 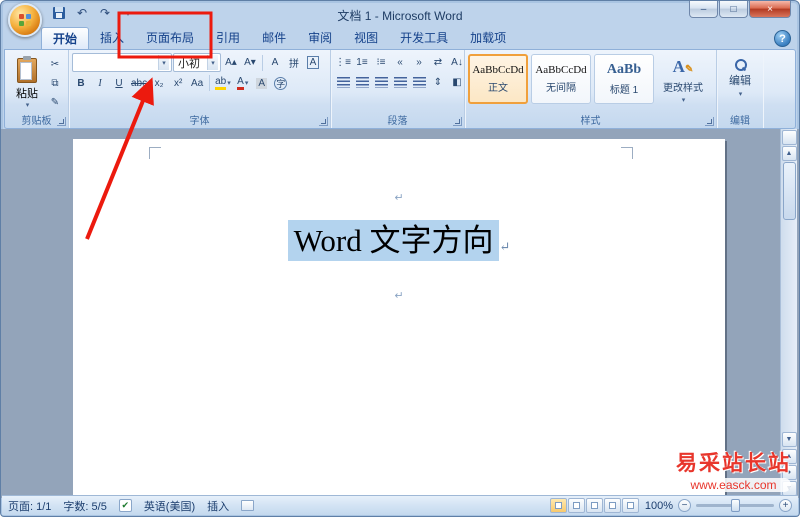 What do you see at coordinates (122, 62) in the screenshot?
I see `font-name-combo: ▾` at bounding box center [122, 62].